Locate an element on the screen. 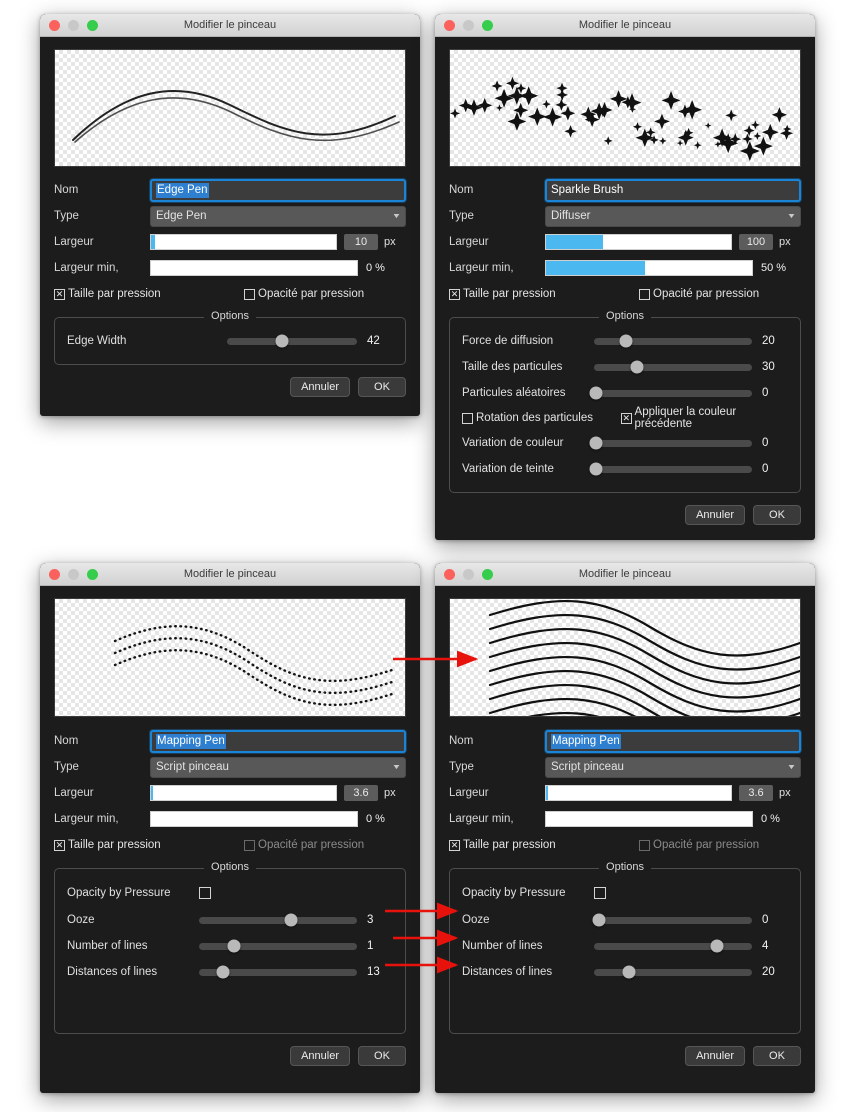 This screenshot has height=1112, width=850. apply-previous-color-label: Appliquer la couleur précédente is located at coordinates (685, 418).